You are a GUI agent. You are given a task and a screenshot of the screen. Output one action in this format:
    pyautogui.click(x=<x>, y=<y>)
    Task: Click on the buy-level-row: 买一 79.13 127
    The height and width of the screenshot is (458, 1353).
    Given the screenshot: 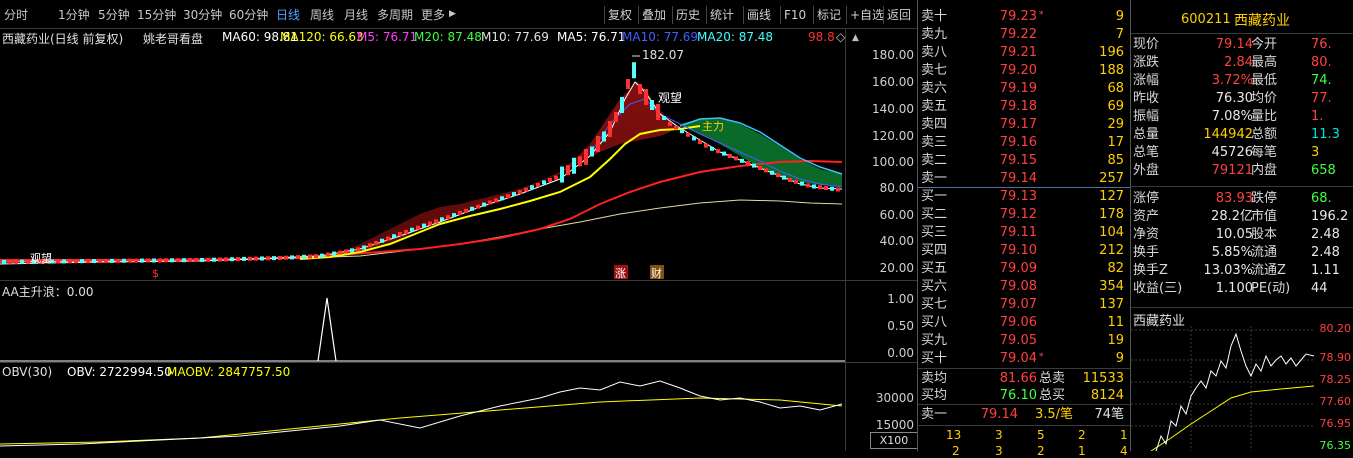 What is the action you would take?
    pyautogui.click(x=1023, y=197)
    